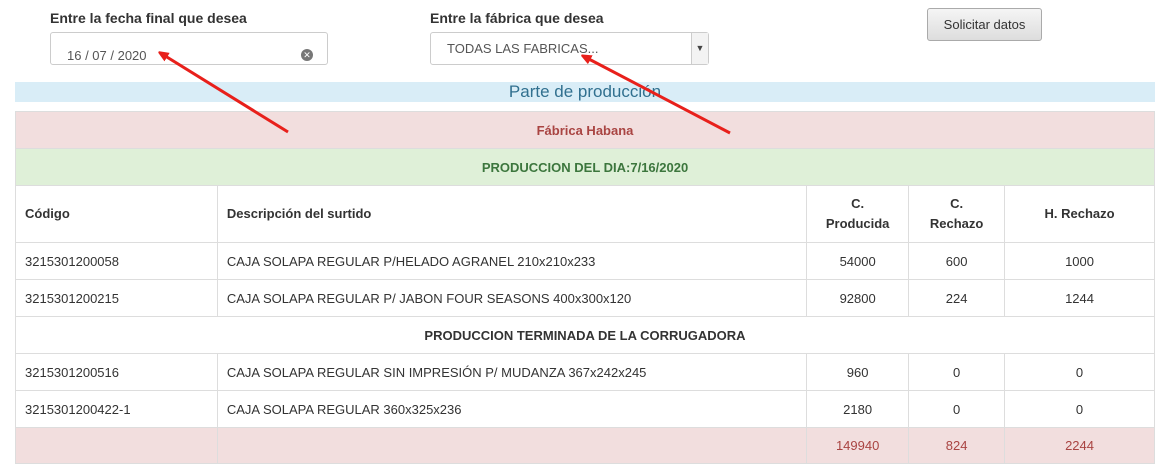 Image resolution: width=1155 pixels, height=468 pixels. What do you see at coordinates (858, 445) in the screenshot?
I see `total-produced: 149940` at bounding box center [858, 445].